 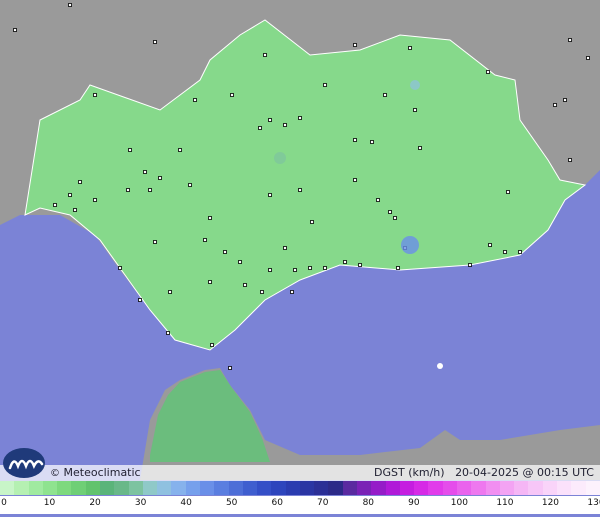 What do you see at coordinates (24, 463) in the screenshot?
I see `meteoclimatic-logo` at bounding box center [24, 463].